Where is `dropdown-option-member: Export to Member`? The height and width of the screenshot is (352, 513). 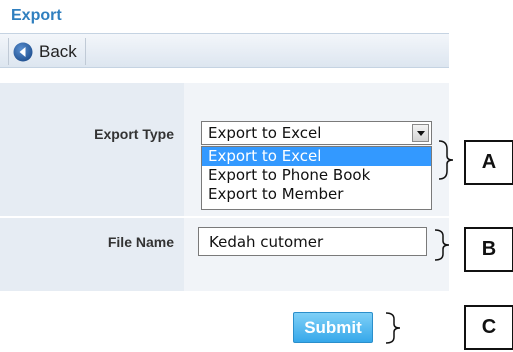 dropdown-option-member: Export to Member is located at coordinates (316, 194).